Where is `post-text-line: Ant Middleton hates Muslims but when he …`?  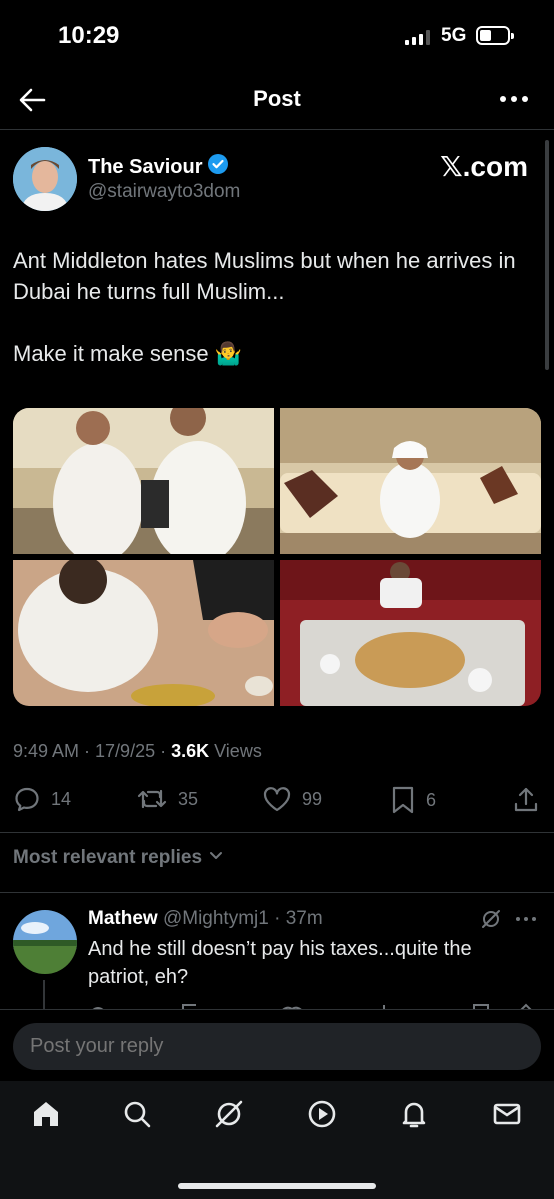 post-text-line: Ant Middleton hates Muslims but when he … is located at coordinates (264, 276).